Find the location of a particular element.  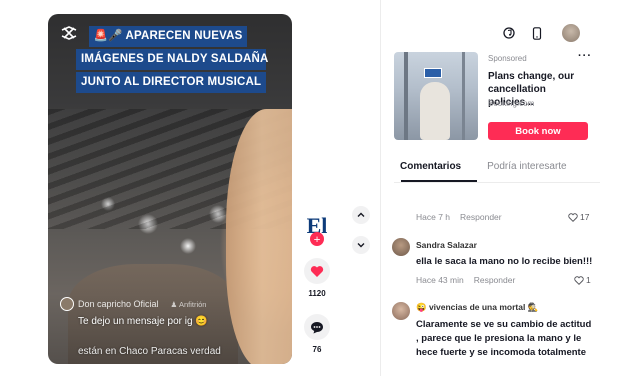

live-comment-avatar is located at coordinates (67, 304).